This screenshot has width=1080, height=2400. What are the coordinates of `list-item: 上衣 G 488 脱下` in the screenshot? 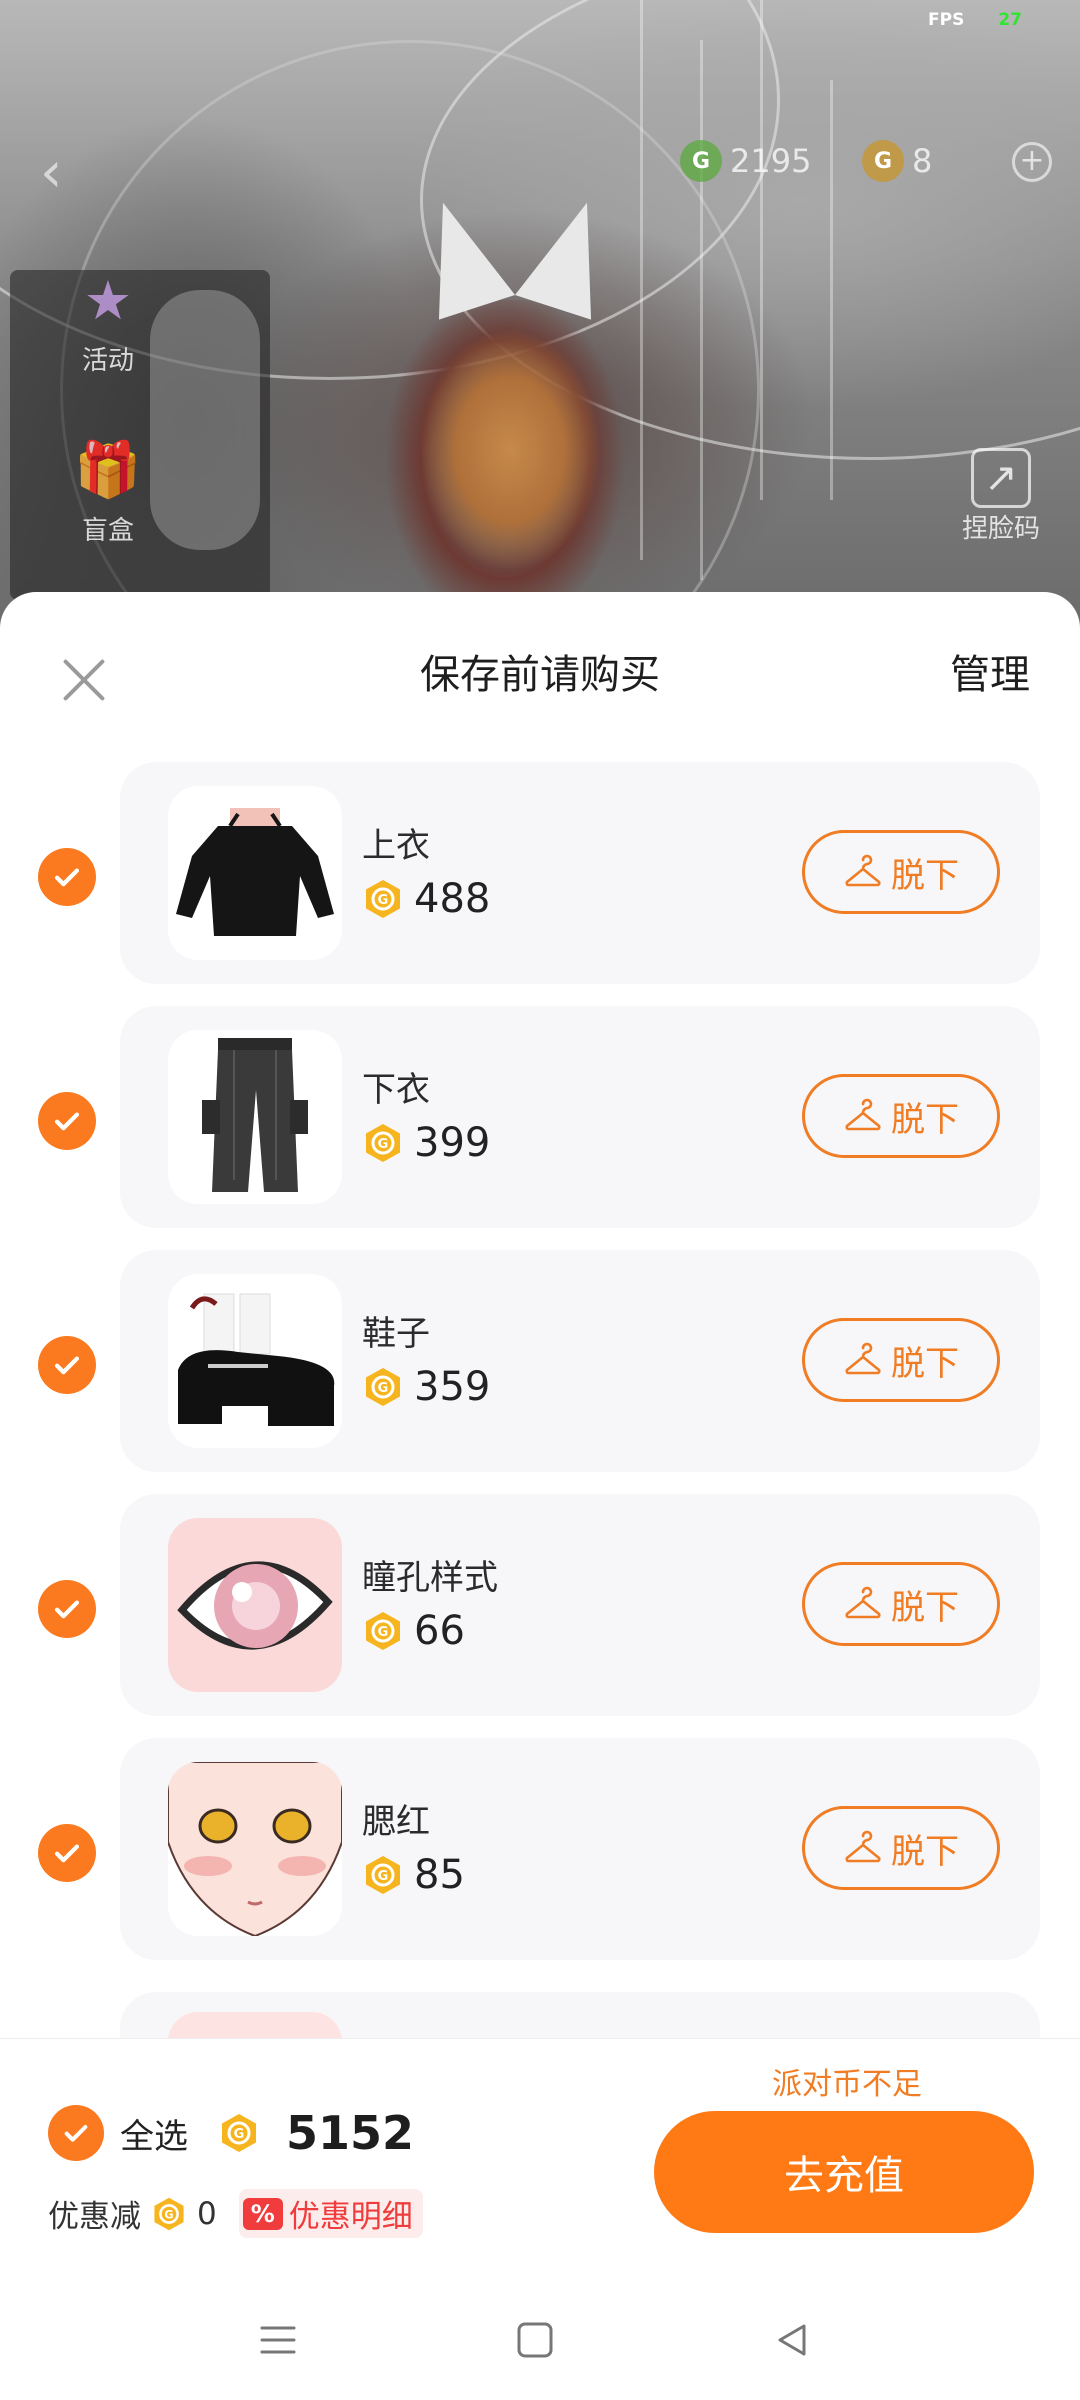 It's located at (540, 884).